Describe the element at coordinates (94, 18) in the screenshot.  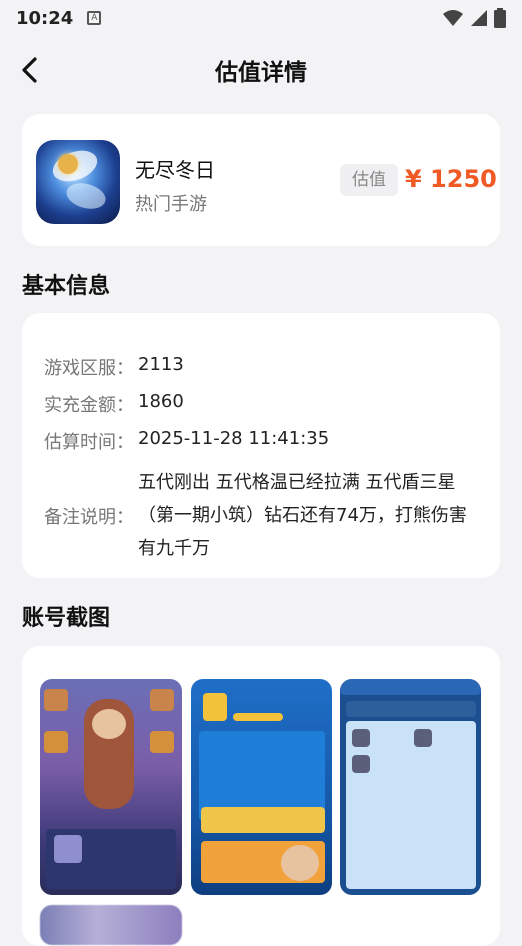
I see `a-icon: A` at that location.